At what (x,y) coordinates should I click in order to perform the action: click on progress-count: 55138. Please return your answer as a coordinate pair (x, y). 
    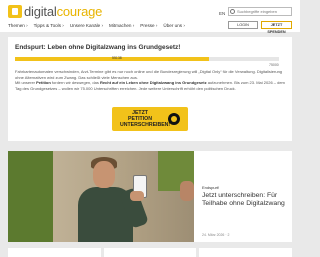
    Looking at the image, I should click on (117, 58).